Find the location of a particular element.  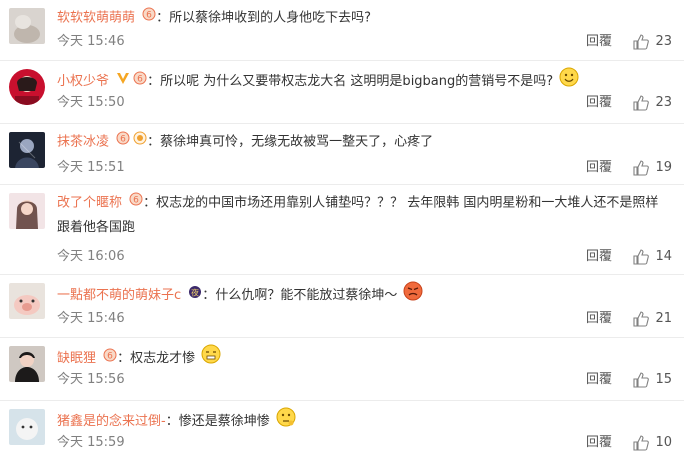

comment-text: 什么仇啊？能不能放过蔡徐坤～ is located at coordinates (306, 295).